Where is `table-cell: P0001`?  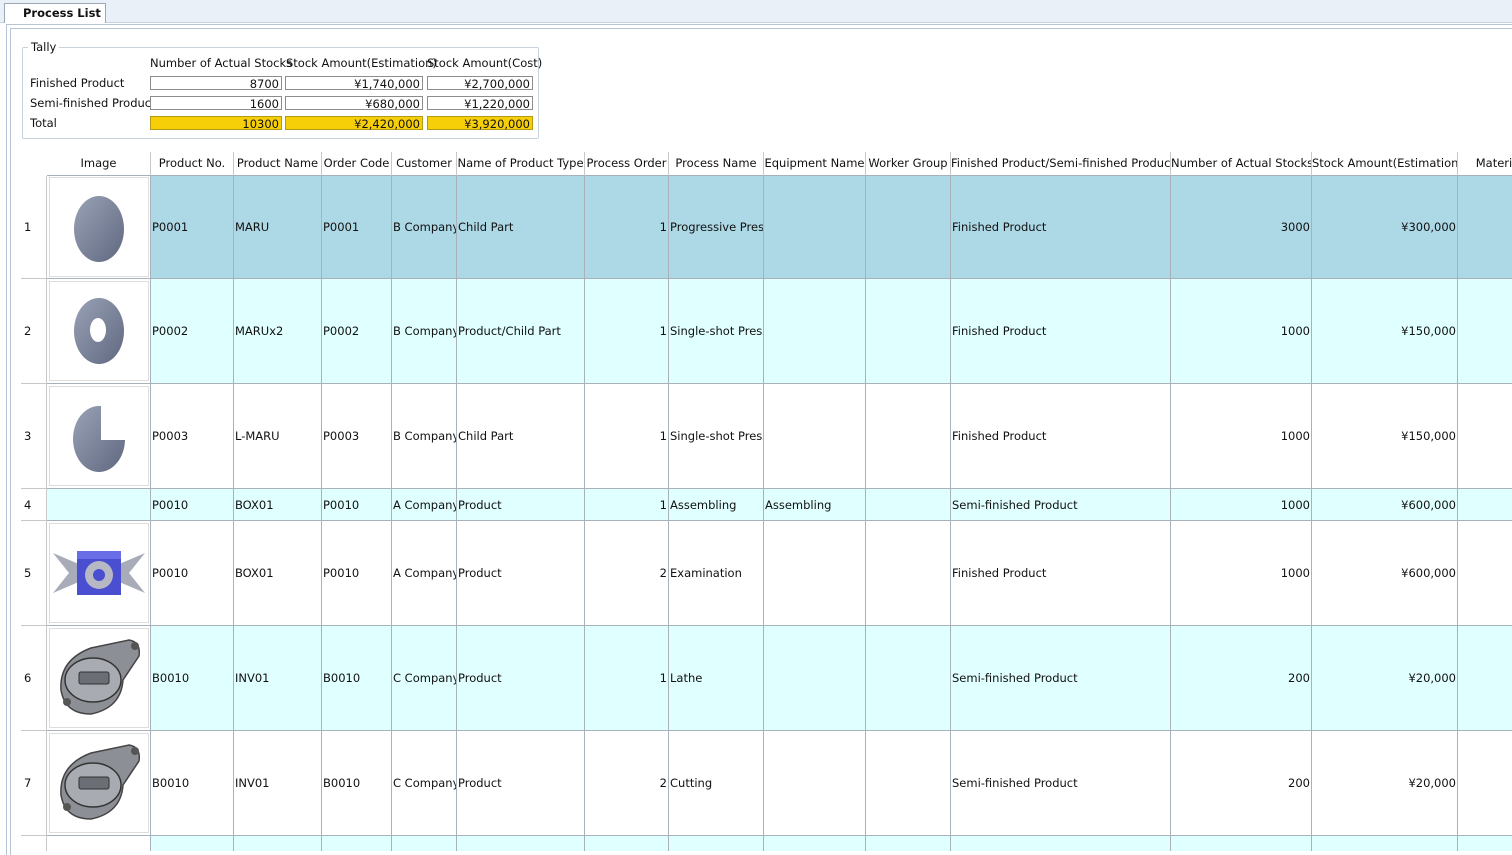
table-cell: P0001 is located at coordinates (192, 227).